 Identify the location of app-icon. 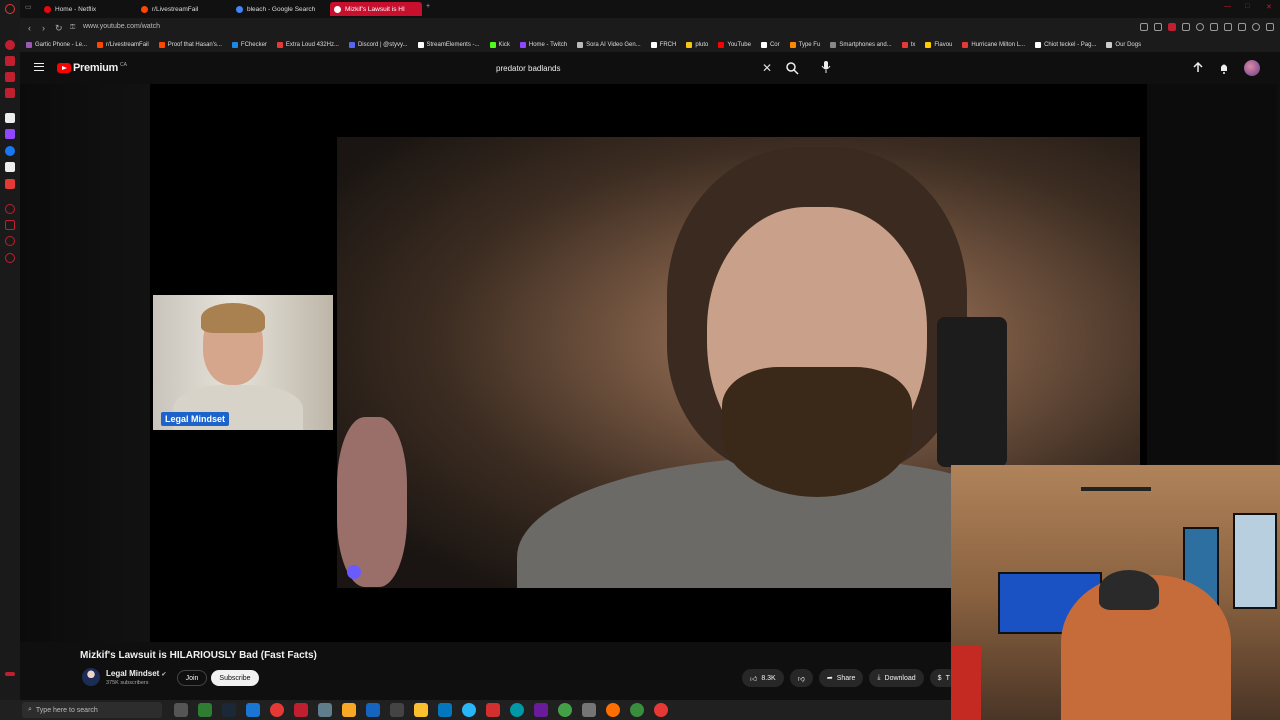
(541, 710).